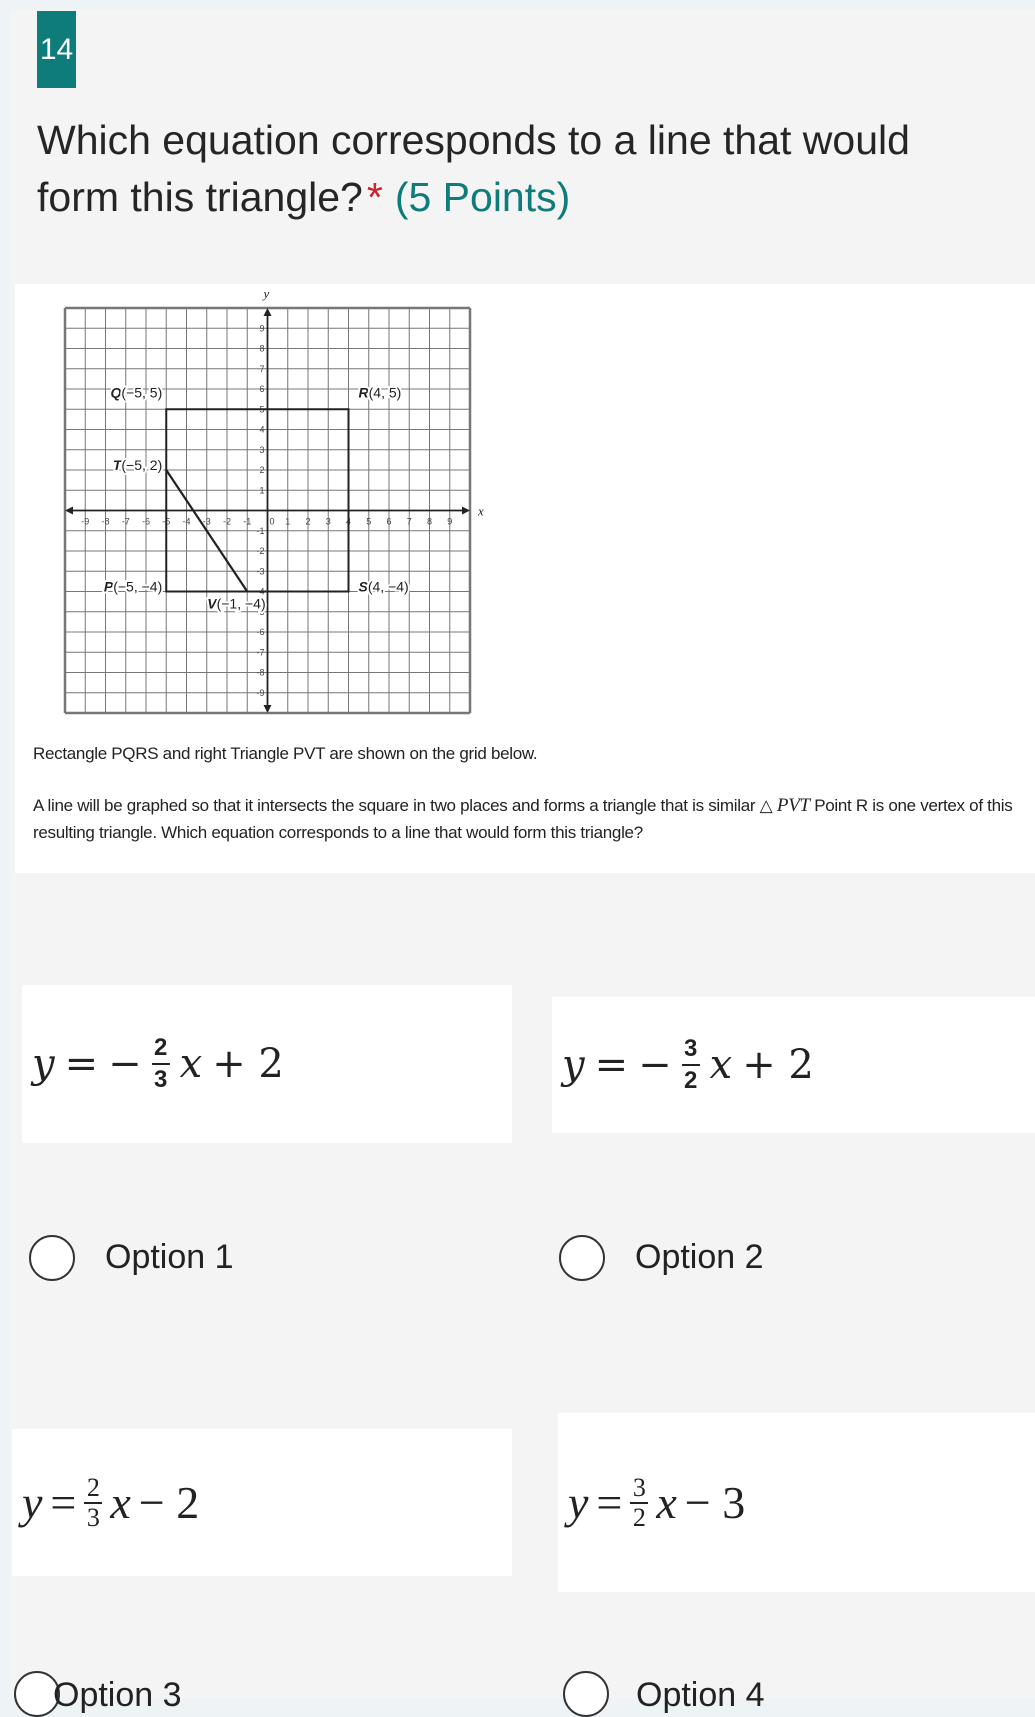  What do you see at coordinates (186, 522) in the screenshot?
I see `x-tick-label: -4` at bounding box center [186, 522].